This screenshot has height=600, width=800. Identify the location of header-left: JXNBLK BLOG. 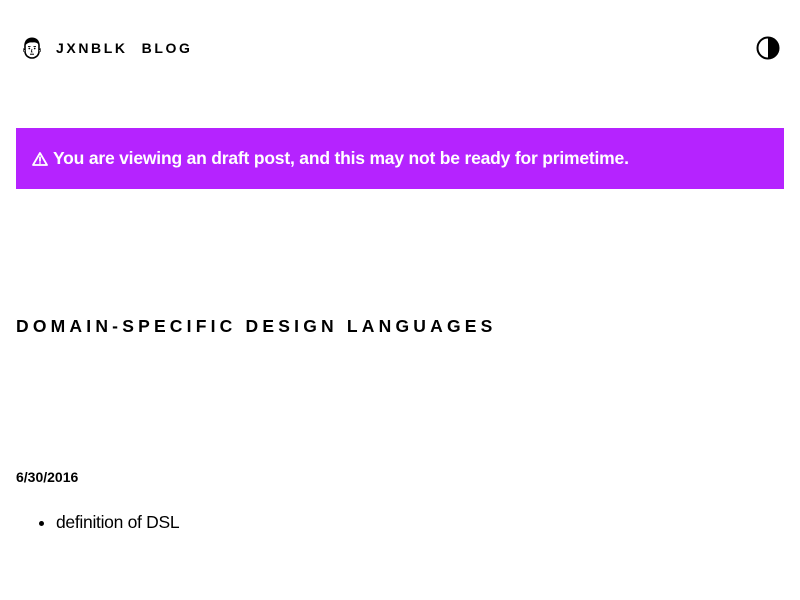
(111, 48).